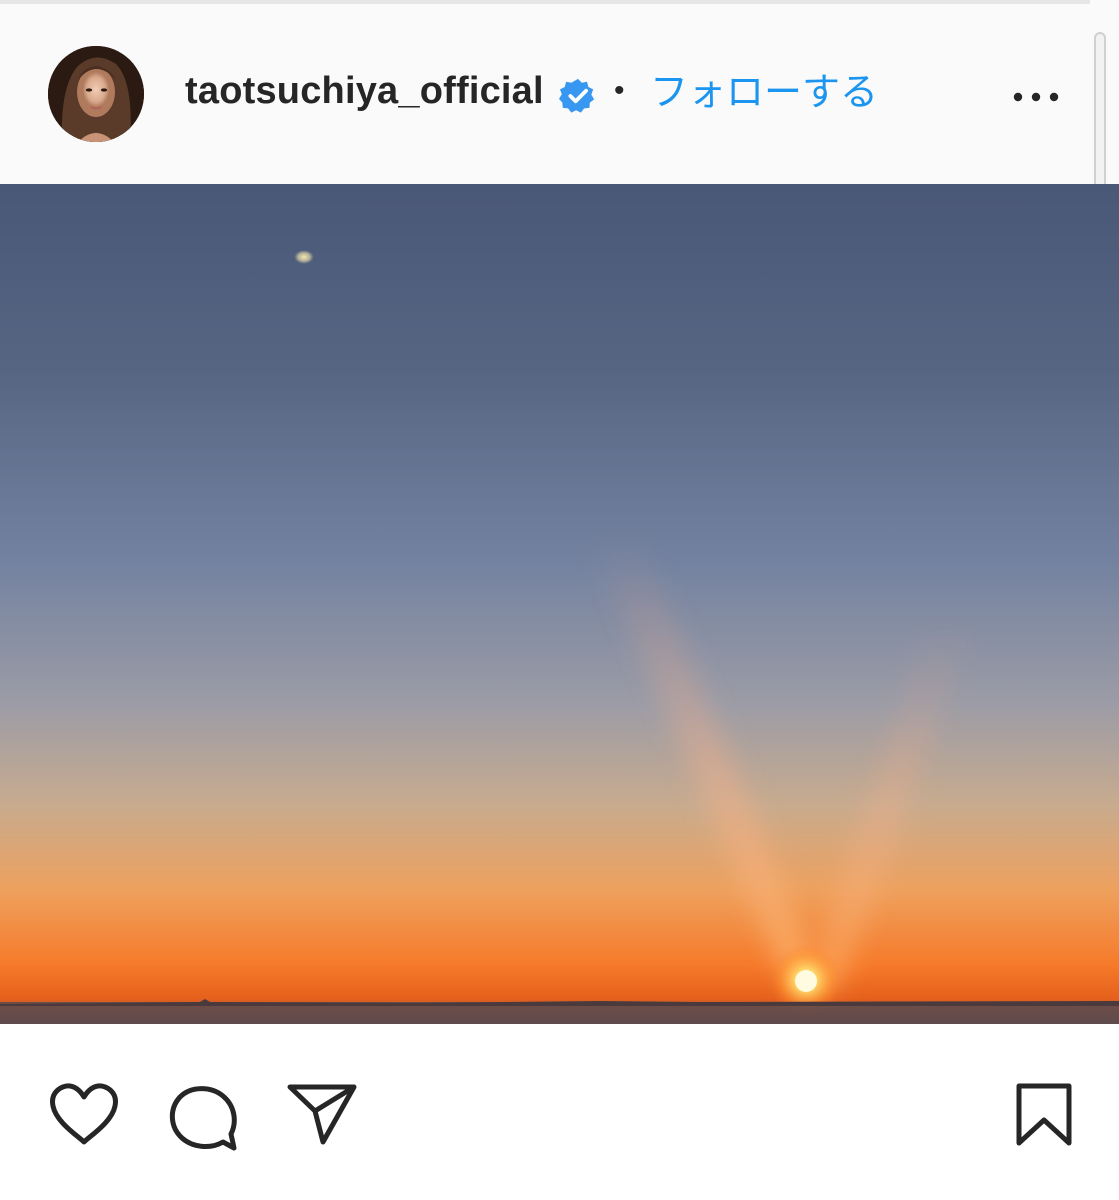  Describe the element at coordinates (578, 96) in the screenshot. I see `verified-badge-icon` at that location.